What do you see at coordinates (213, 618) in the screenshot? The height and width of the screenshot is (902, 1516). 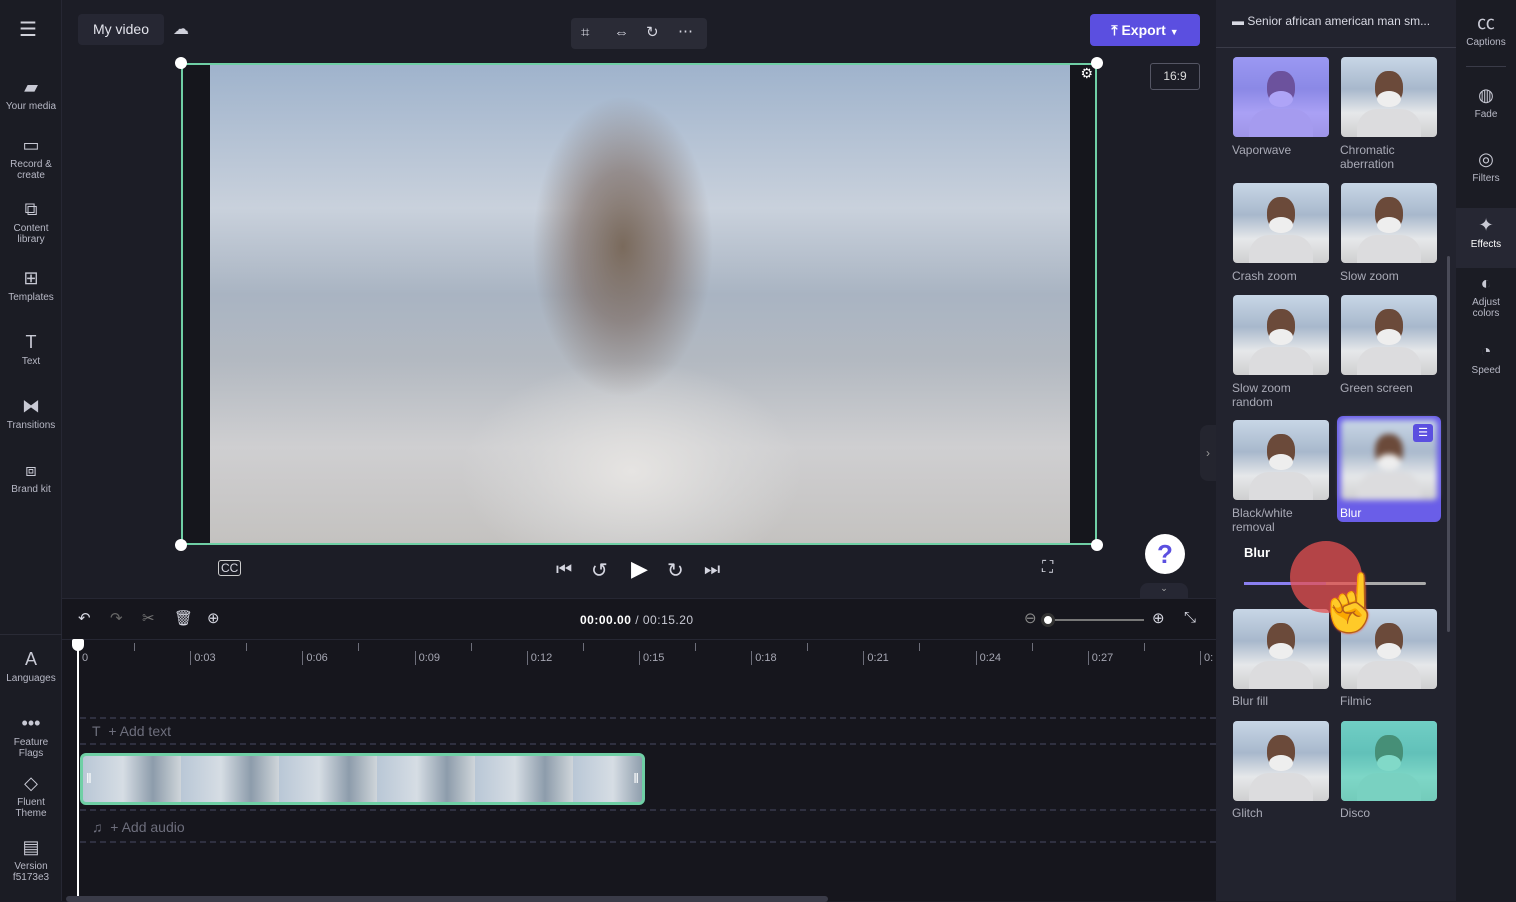 I see `add-to-timeline-icon: ⊕` at bounding box center [213, 618].